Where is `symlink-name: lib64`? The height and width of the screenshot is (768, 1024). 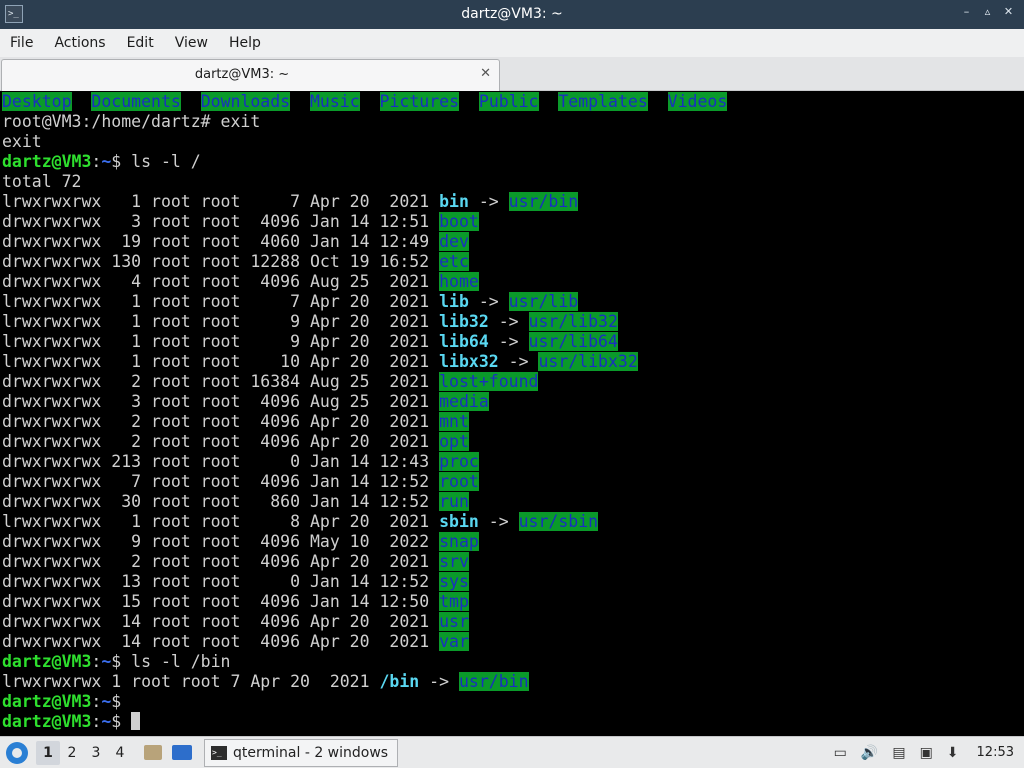 symlink-name: lib64 is located at coordinates (464, 341).